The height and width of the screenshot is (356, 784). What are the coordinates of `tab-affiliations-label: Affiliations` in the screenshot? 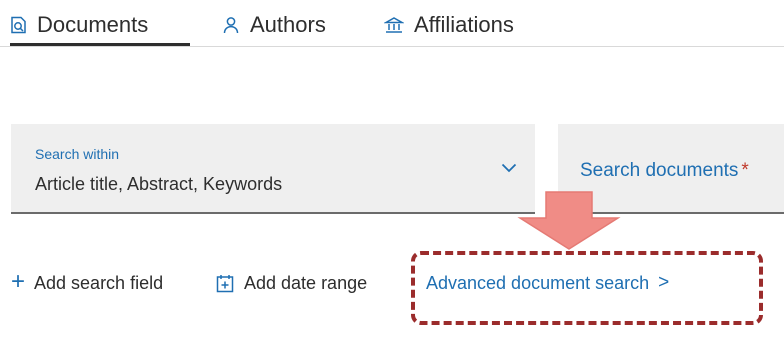 It's located at (464, 24).